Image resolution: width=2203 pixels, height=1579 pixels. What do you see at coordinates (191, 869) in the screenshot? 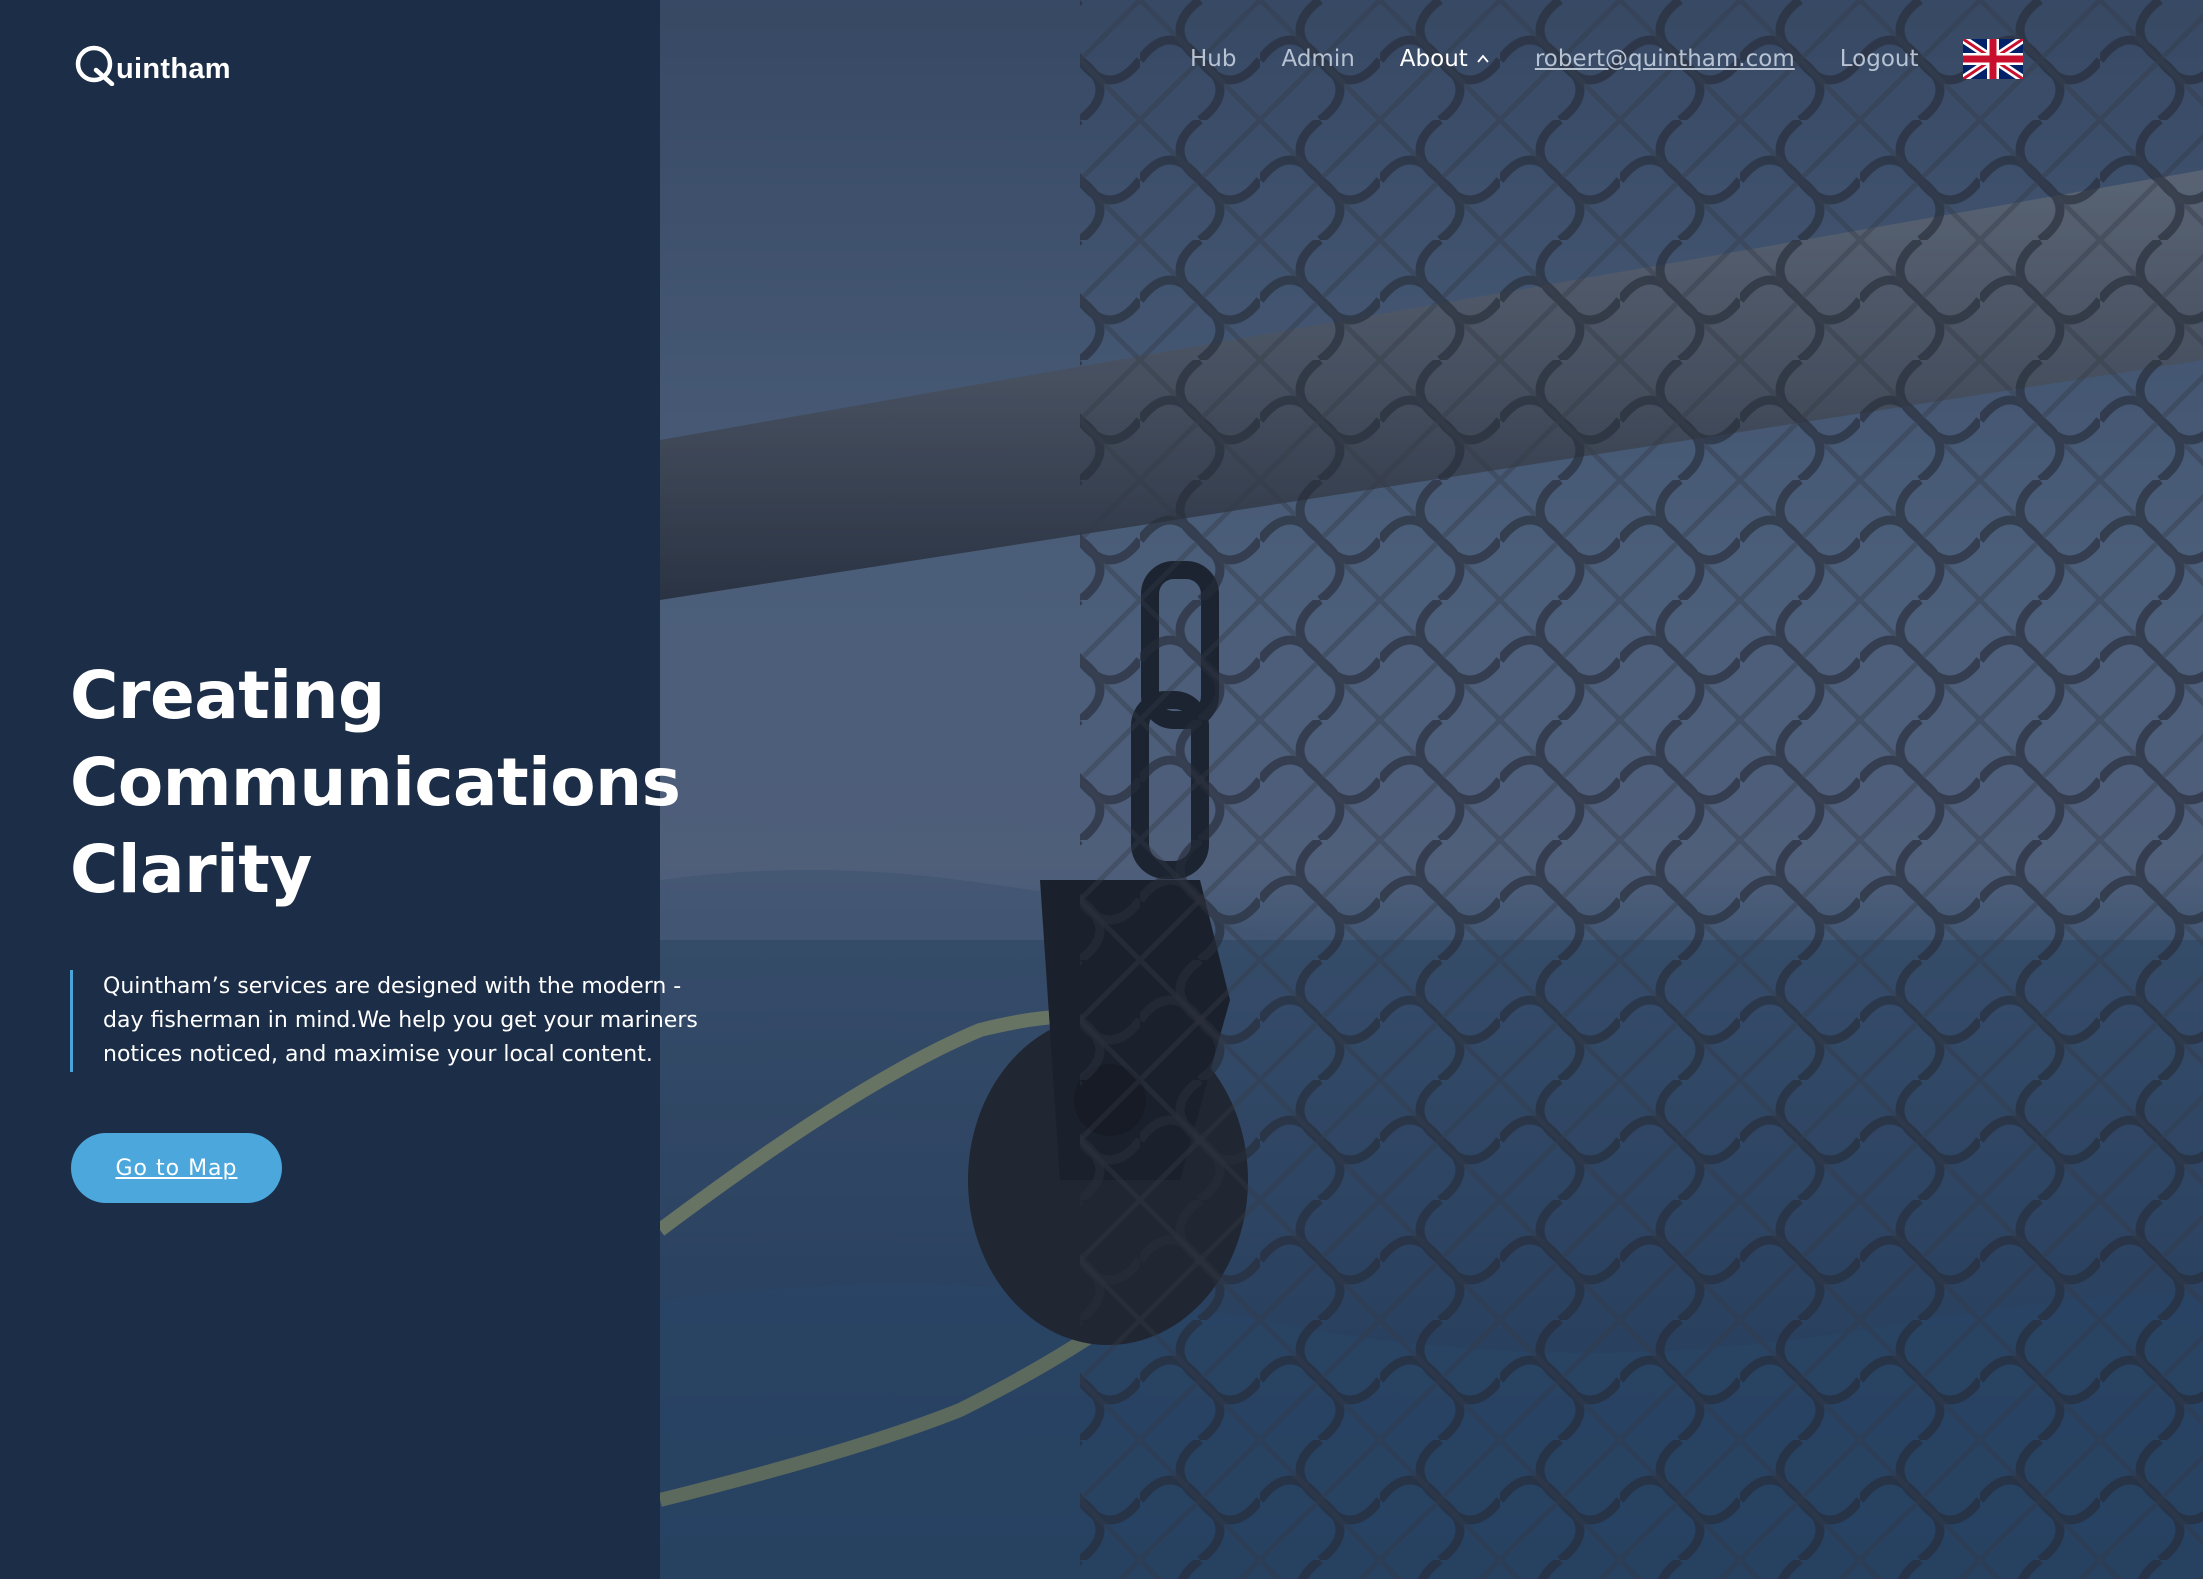
I see `headline-line: Clarity` at bounding box center [191, 869].